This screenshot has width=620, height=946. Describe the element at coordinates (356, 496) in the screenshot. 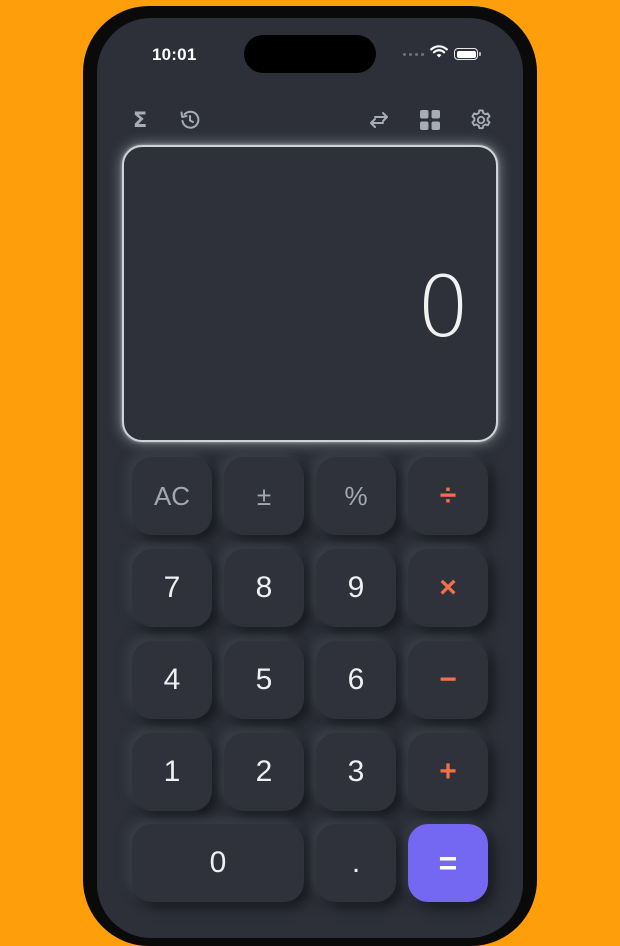

I see `percent-button: %` at that location.